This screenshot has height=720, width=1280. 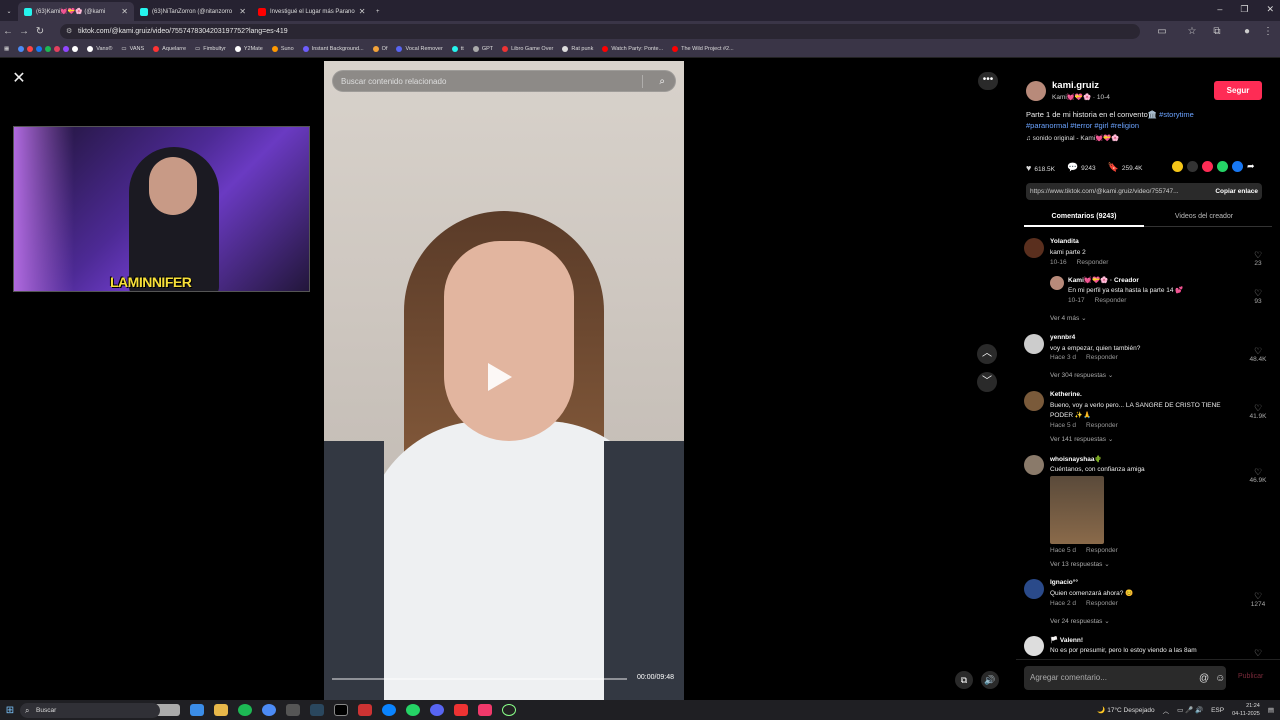 I want to click on like-button: ♥ 618.5K, so click(x=1040, y=168).